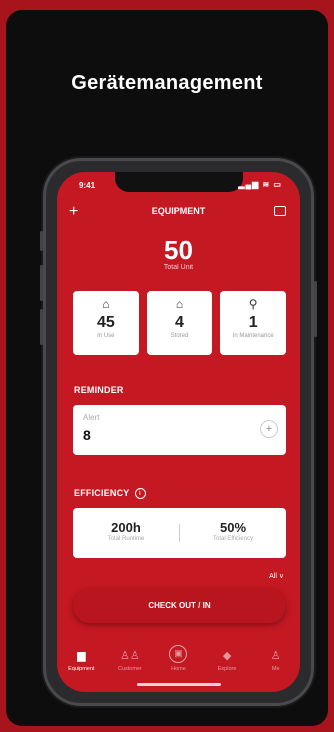 The height and width of the screenshot is (732, 334). I want to click on card-value: 1, so click(253, 322).